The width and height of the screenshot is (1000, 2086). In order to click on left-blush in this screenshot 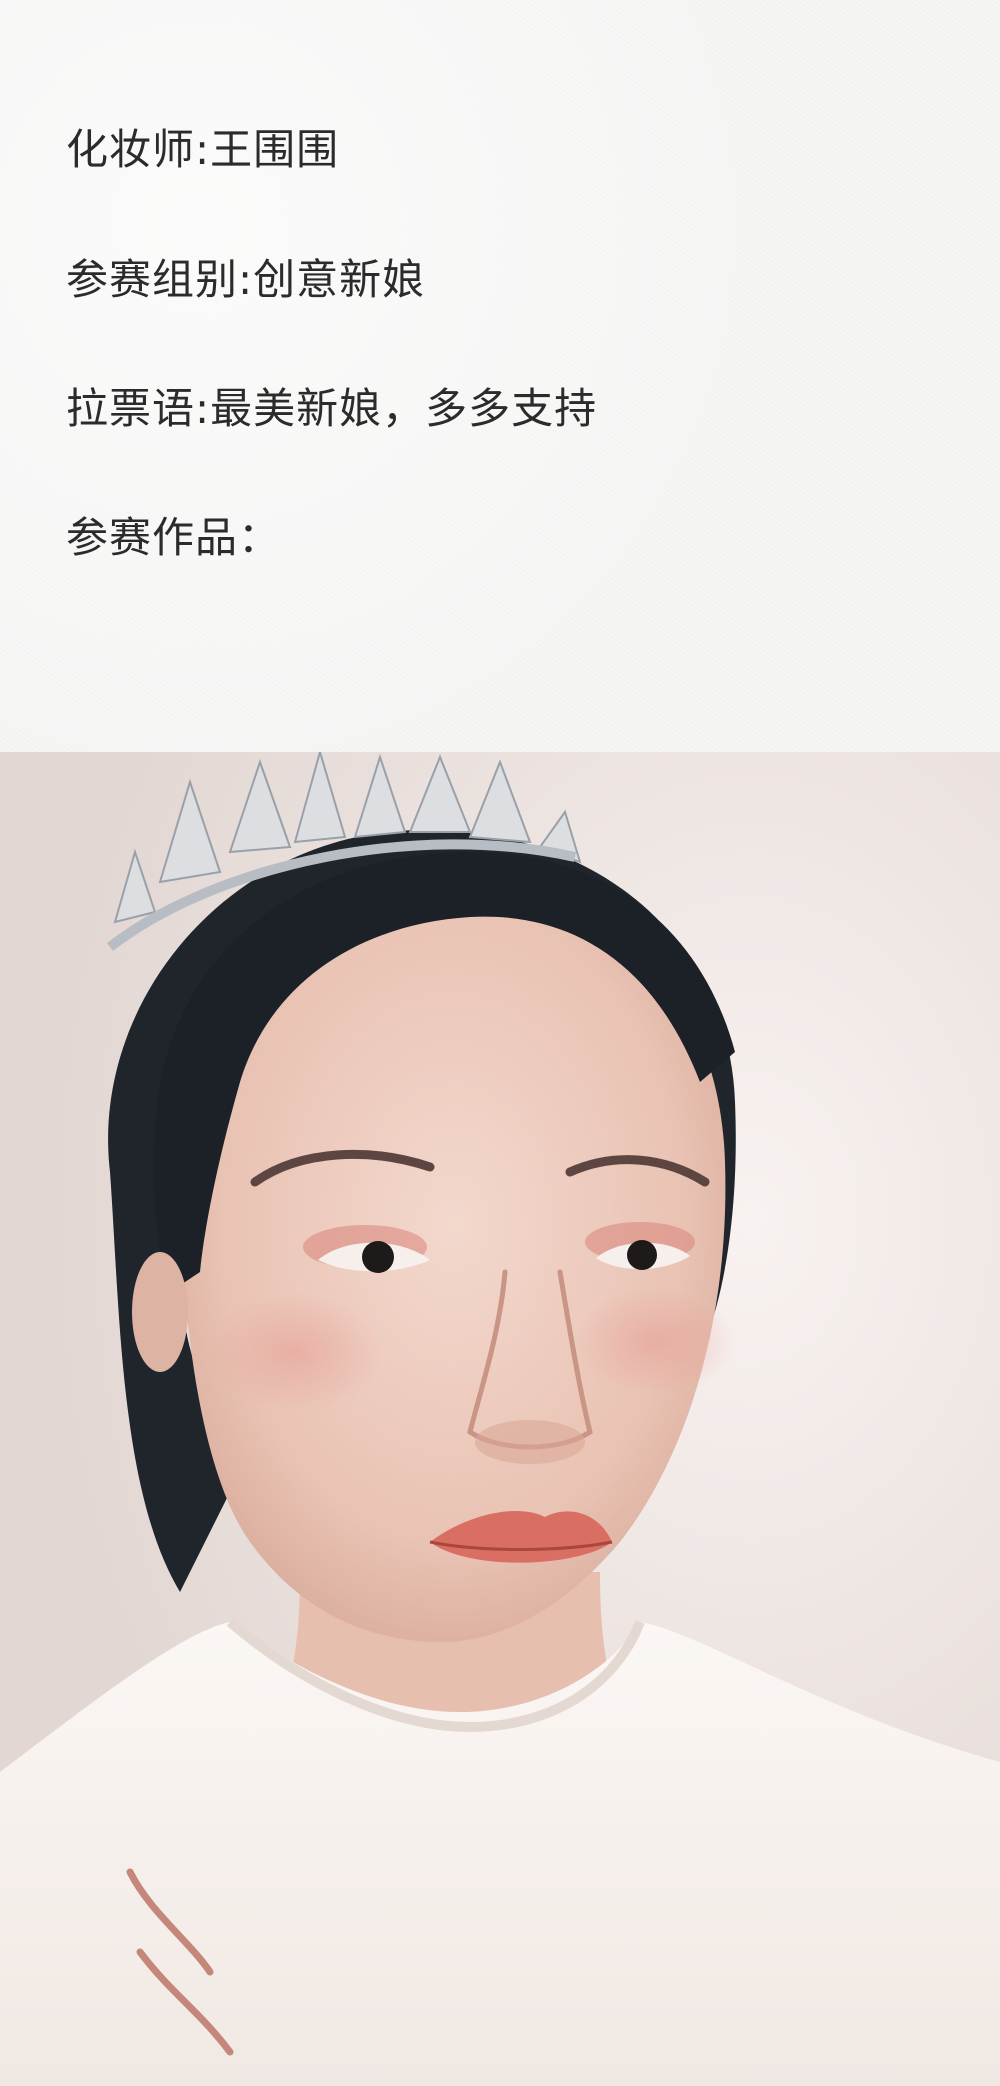, I will do `click(295, 1352)`.